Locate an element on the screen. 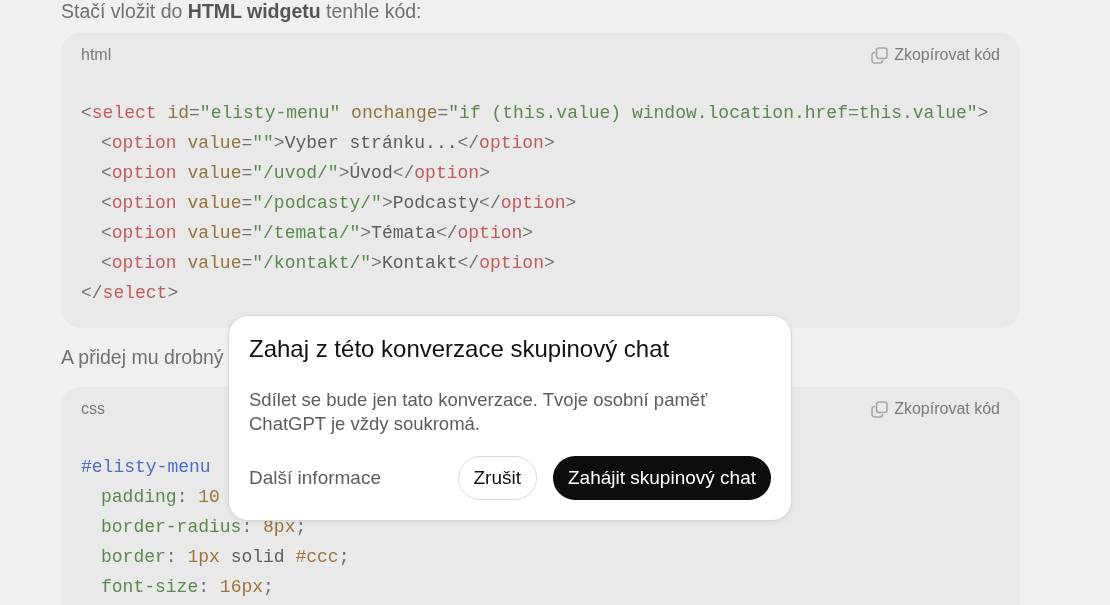 The width and height of the screenshot is (1110, 605). code-line: padding: 10 is located at coordinates (160, 497).